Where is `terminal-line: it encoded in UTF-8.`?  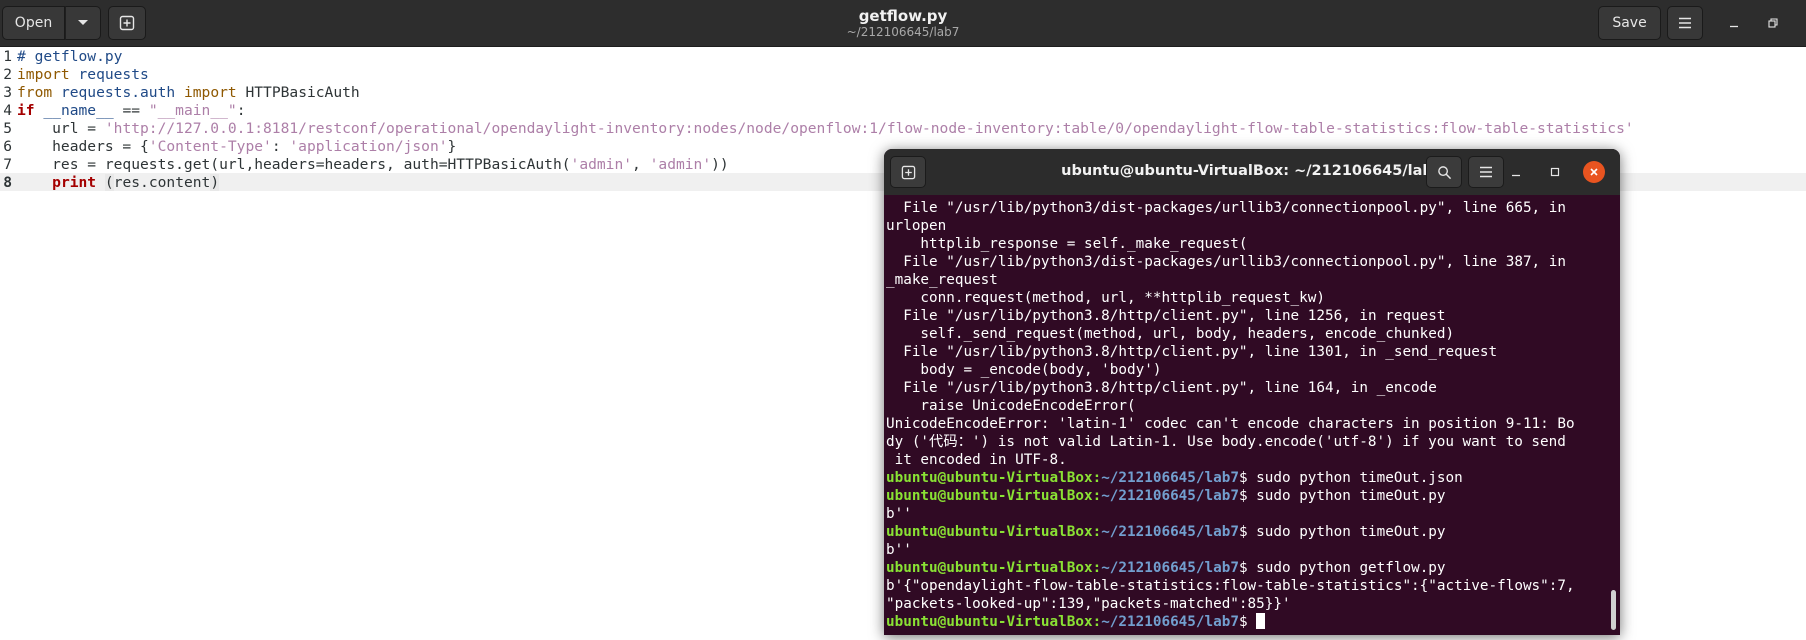
terminal-line: it encoded in UTF-8. is located at coordinates (1246, 460).